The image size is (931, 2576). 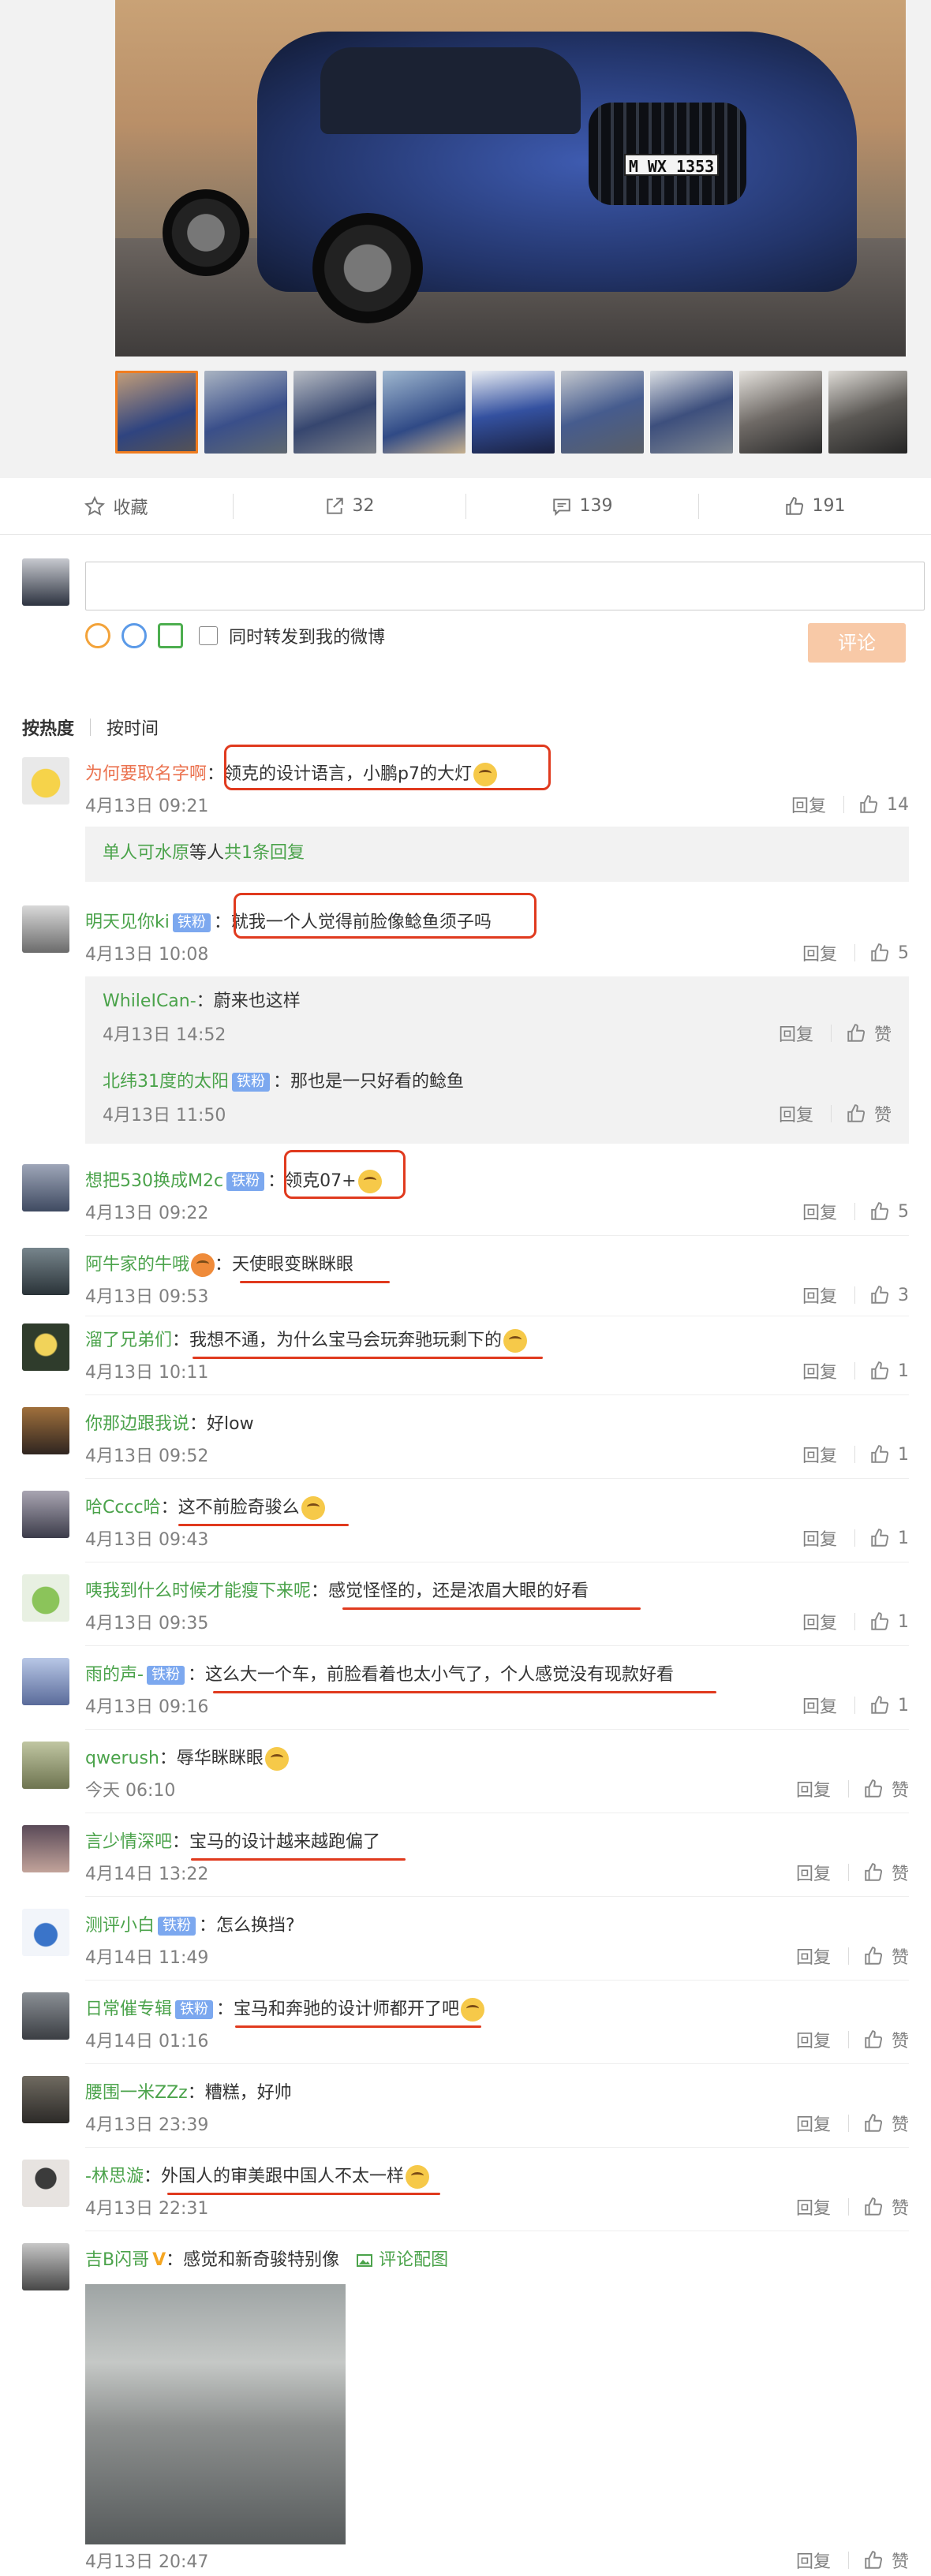 I want to click on sort-by-time: 按时间, so click(x=133, y=727).